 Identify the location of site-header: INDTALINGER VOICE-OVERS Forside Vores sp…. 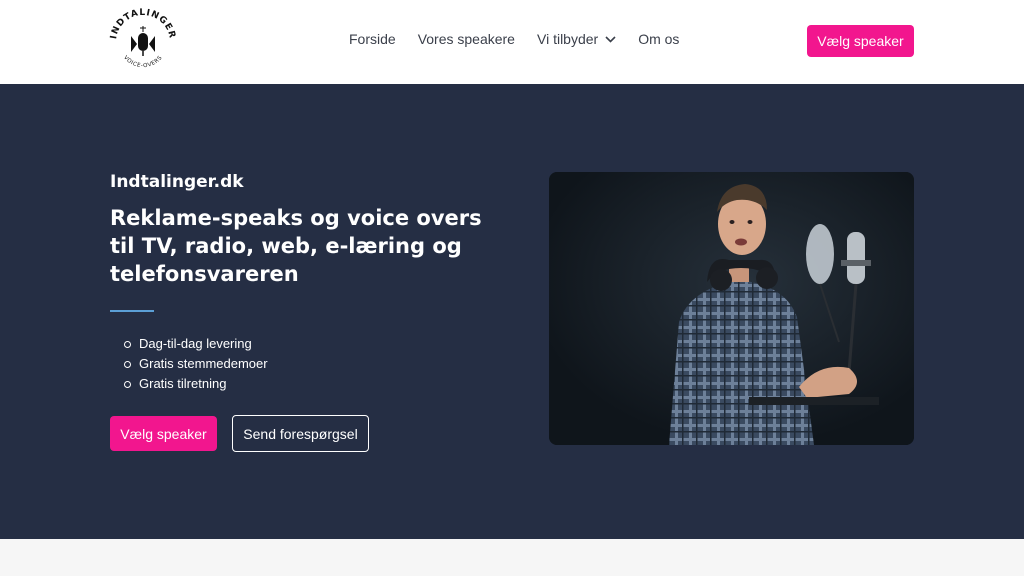
(512, 42).